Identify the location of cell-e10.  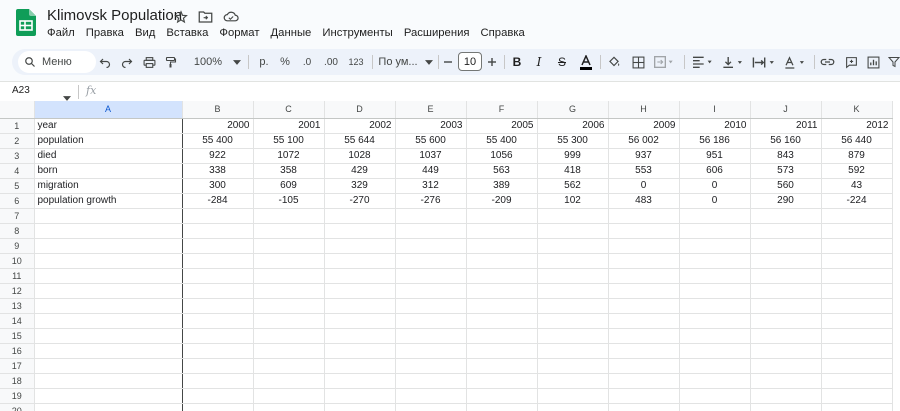
(431, 261).